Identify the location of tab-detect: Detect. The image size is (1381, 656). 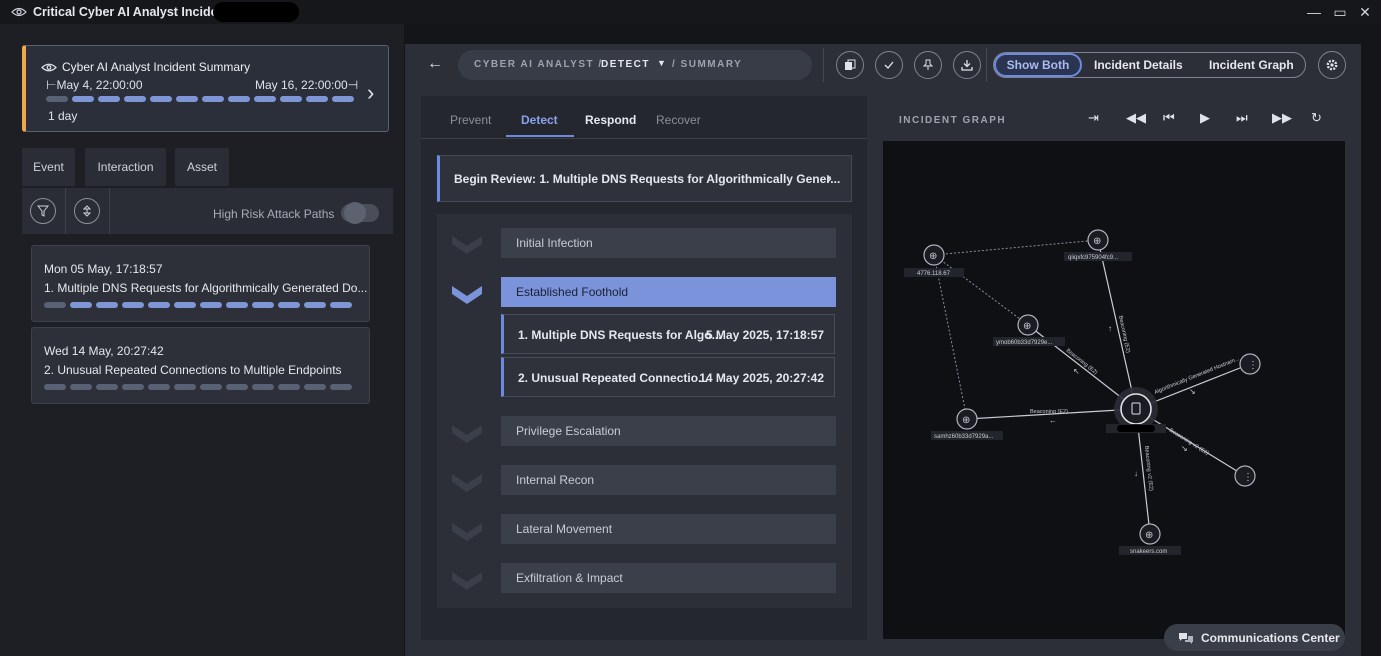
(539, 120).